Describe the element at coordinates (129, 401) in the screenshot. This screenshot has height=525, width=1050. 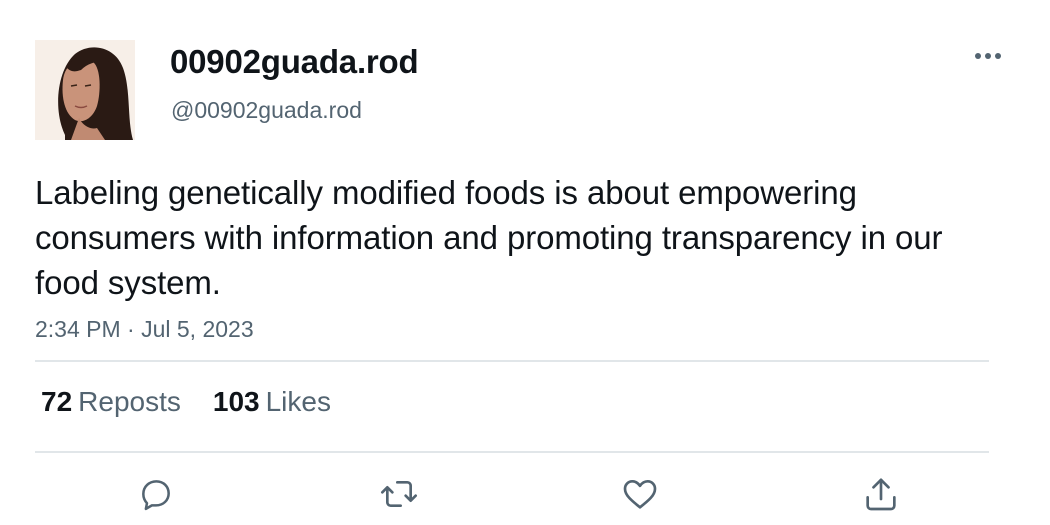
I see `reposts-label: Reposts` at that location.